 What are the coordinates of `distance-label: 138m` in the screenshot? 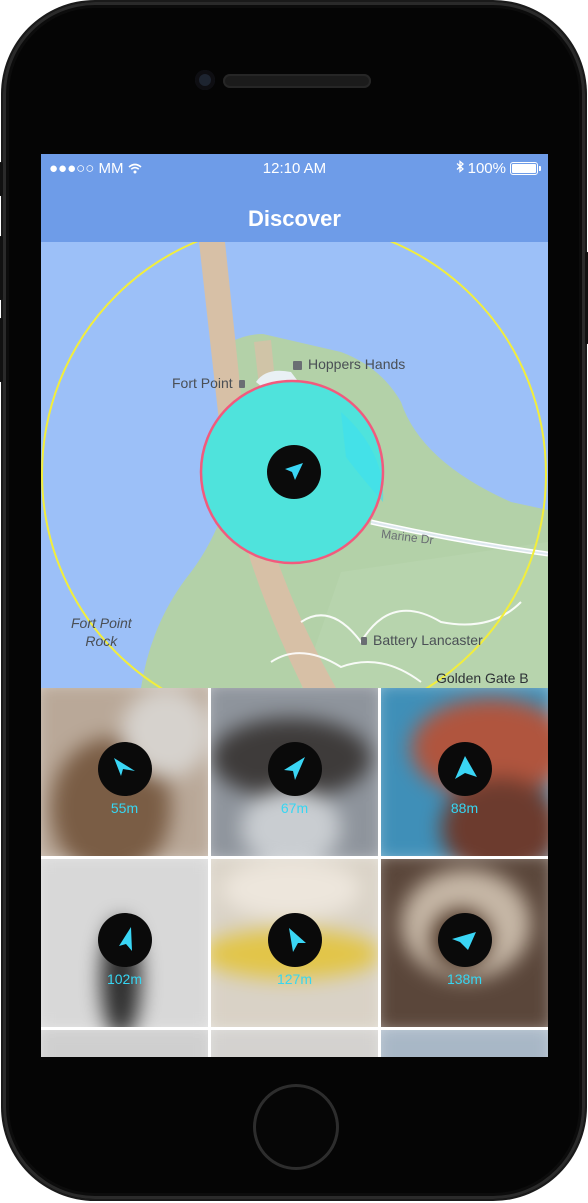 It's located at (464, 979).